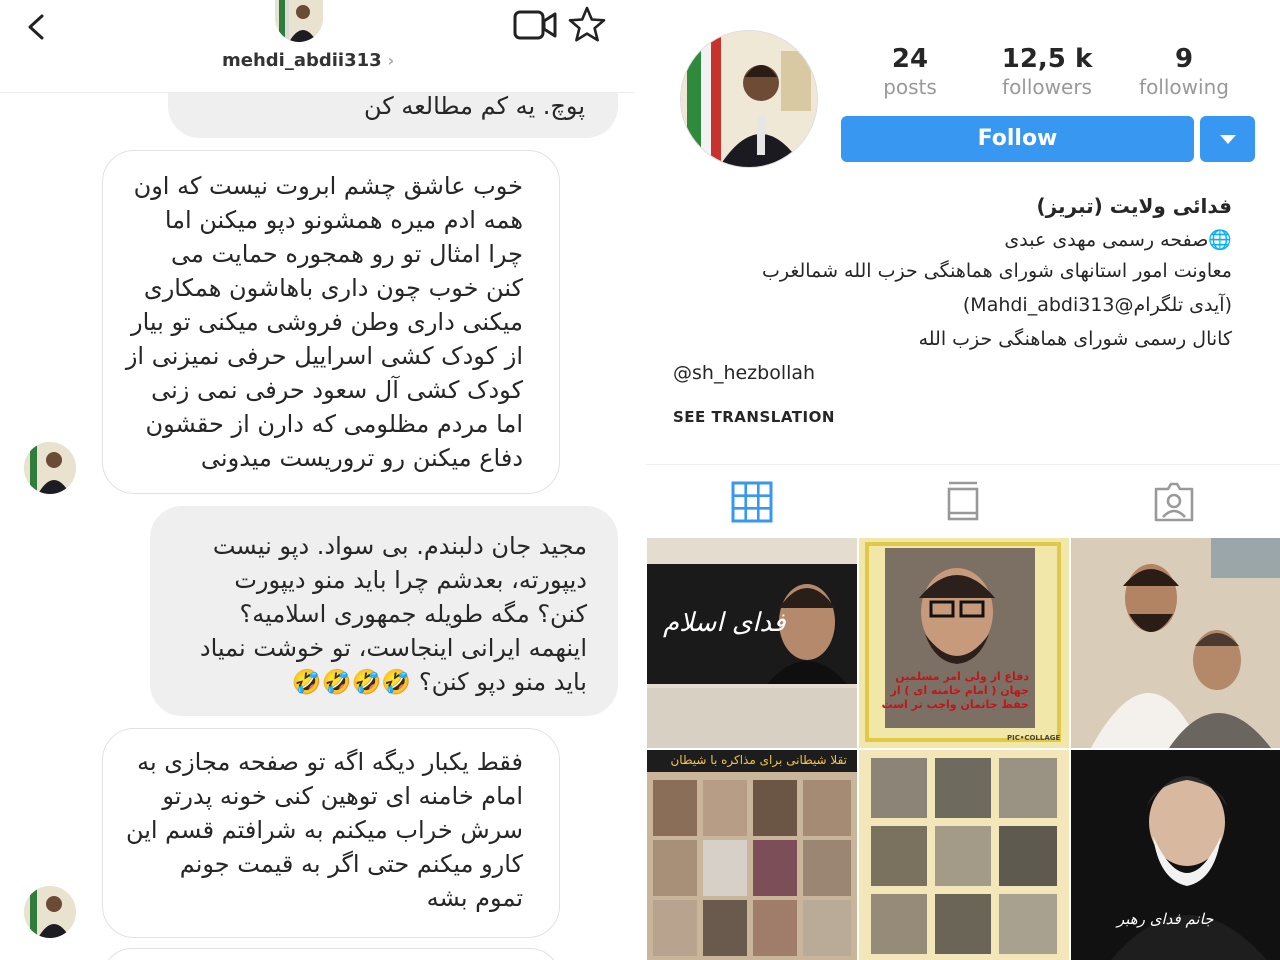 Image resolution: width=1280 pixels, height=960 pixels. Describe the element at coordinates (953, 373) in the screenshot. I see `bio-link: @sh_hezbollah` at that location.